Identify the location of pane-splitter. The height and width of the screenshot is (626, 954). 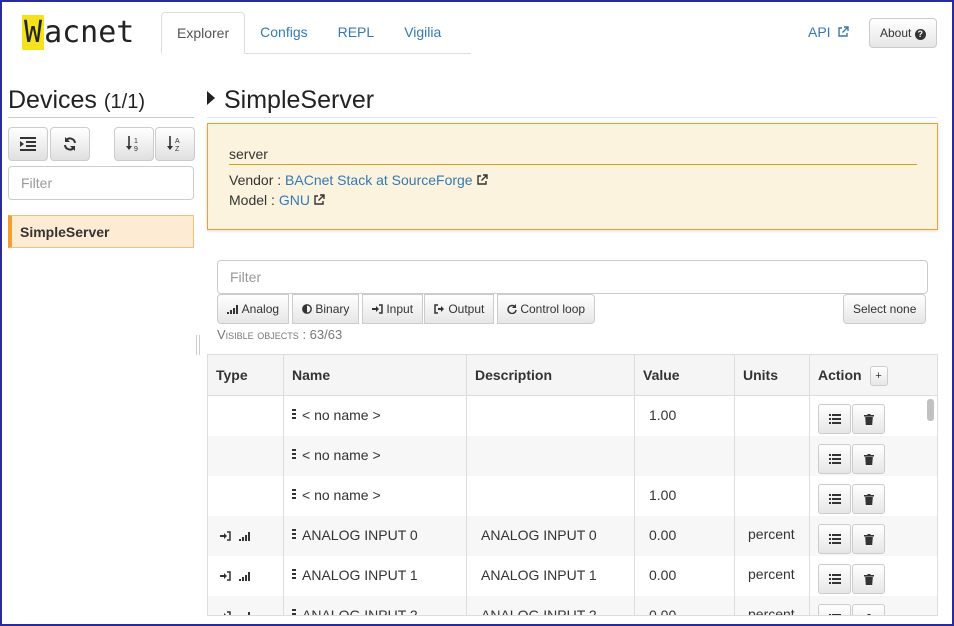
(198, 345).